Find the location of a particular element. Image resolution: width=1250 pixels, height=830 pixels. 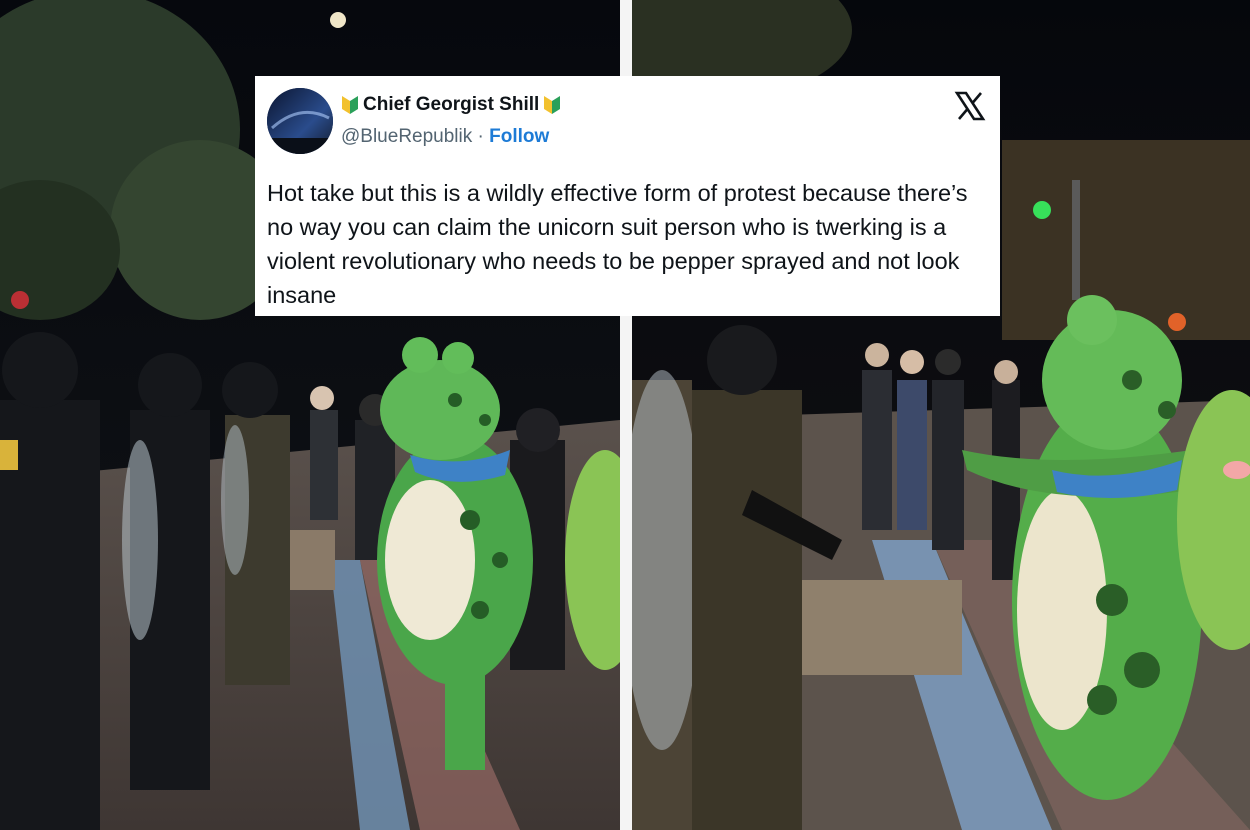

avatar is located at coordinates (300, 121).